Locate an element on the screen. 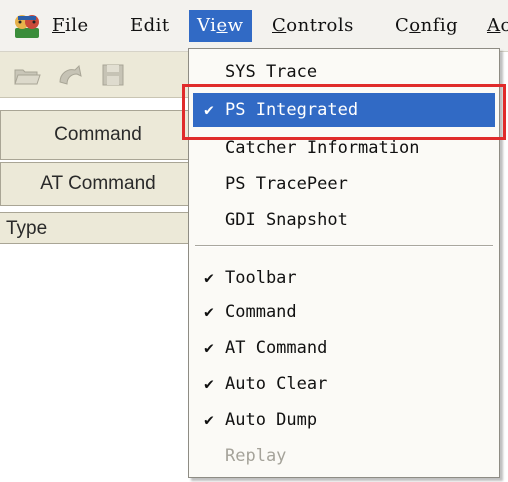 The image size is (508, 482). menu-item-toolbar: ✔ Toolbar is located at coordinates (344, 278).